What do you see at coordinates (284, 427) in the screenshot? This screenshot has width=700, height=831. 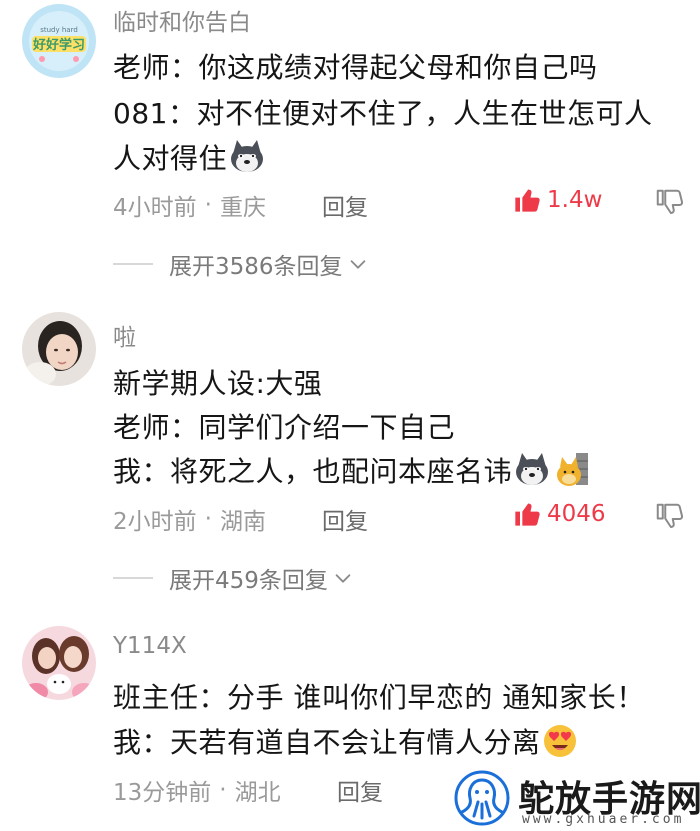 I see `comment-line: 老师：同学们介绍一下自己` at bounding box center [284, 427].